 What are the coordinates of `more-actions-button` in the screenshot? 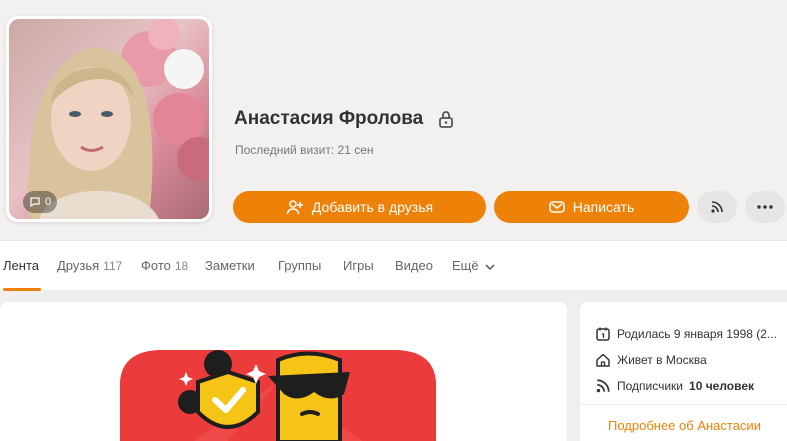 It's located at (765, 207).